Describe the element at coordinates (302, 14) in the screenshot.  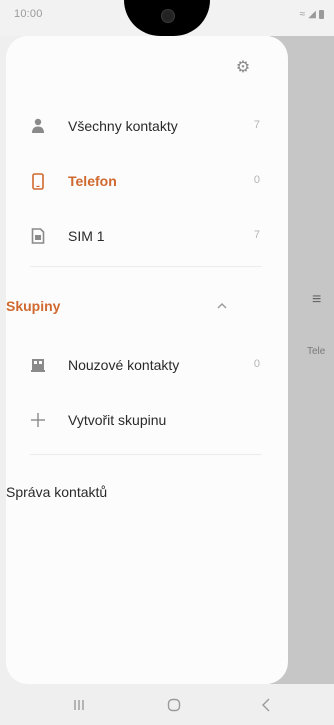
I see `wifi-icon: ≈` at that location.